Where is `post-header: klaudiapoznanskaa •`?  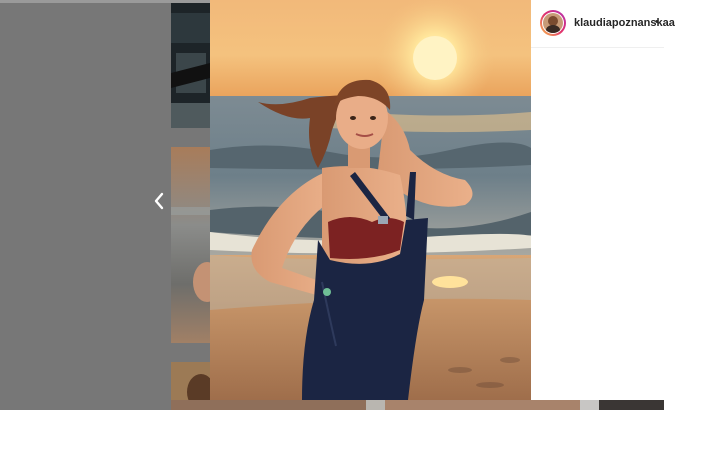
post-header: klaudiapoznanskaa • is located at coordinates (603, 24).